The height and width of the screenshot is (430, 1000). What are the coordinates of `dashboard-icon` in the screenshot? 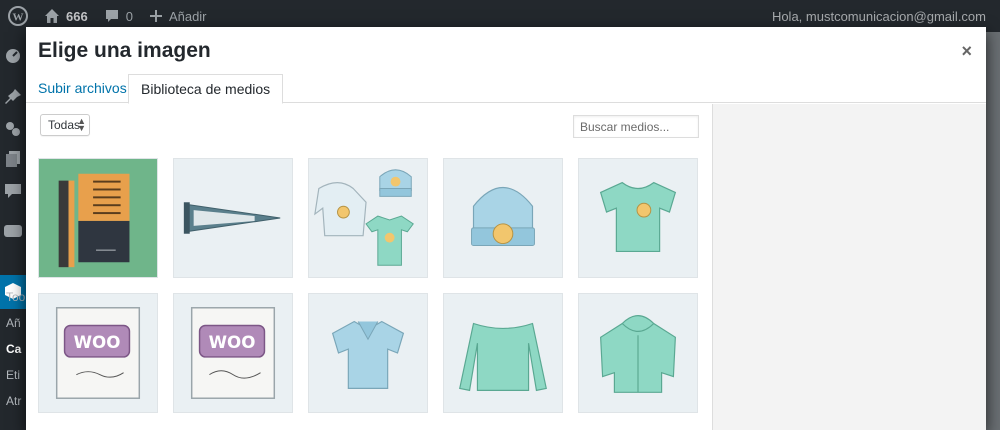 It's located at (13, 55).